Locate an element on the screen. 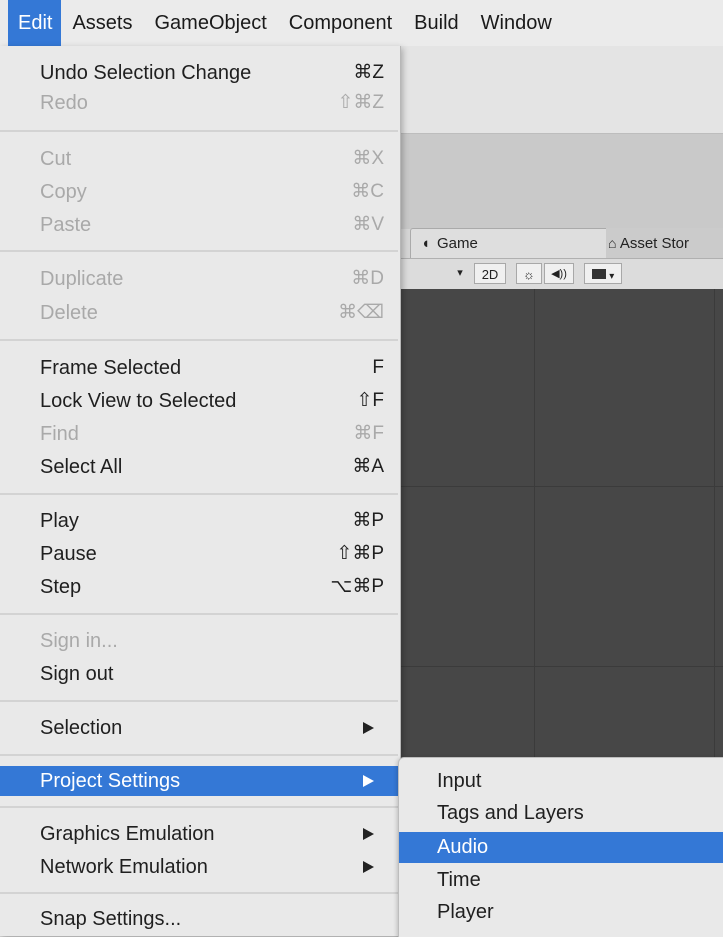 The width and height of the screenshot is (723, 937). tab-asset-store-label: Asset Stor is located at coordinates (654, 243).